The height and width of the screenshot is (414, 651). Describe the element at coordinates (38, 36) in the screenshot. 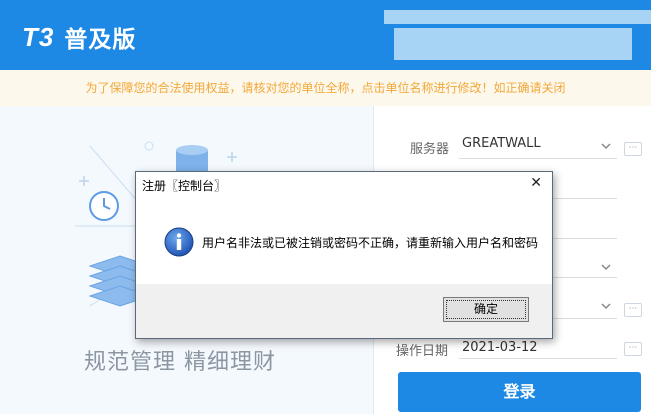

I see `logo-mark: T3` at that location.